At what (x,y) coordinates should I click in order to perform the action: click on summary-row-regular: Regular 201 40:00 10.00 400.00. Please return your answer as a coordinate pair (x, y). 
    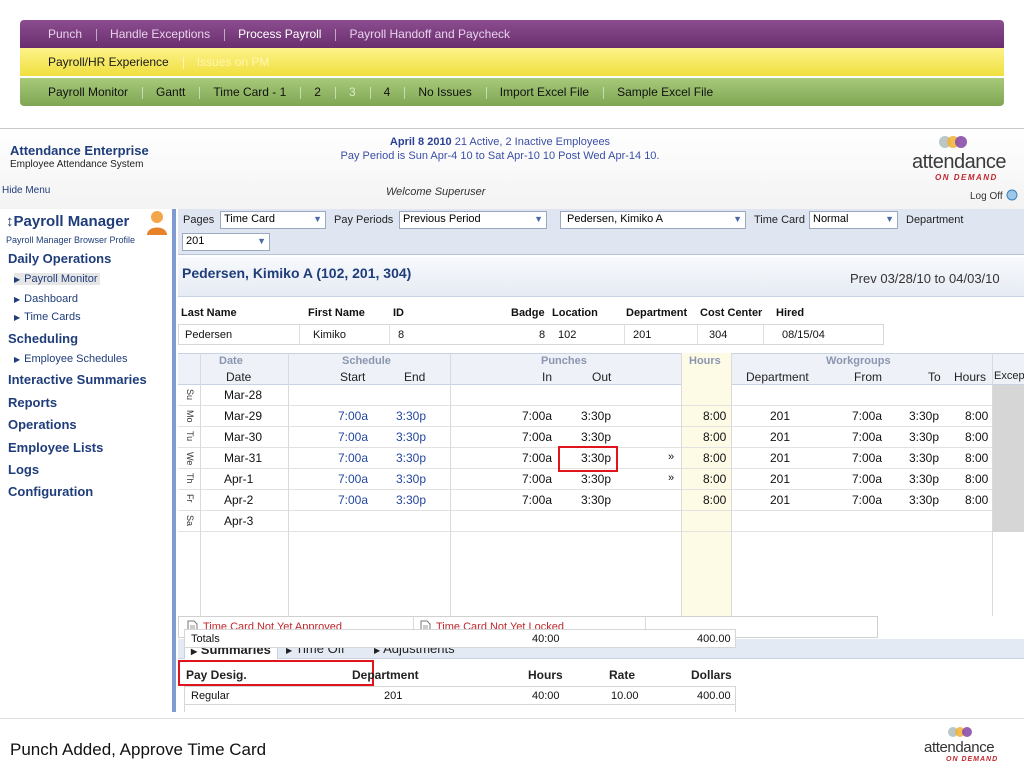
    Looking at the image, I should click on (460, 695).